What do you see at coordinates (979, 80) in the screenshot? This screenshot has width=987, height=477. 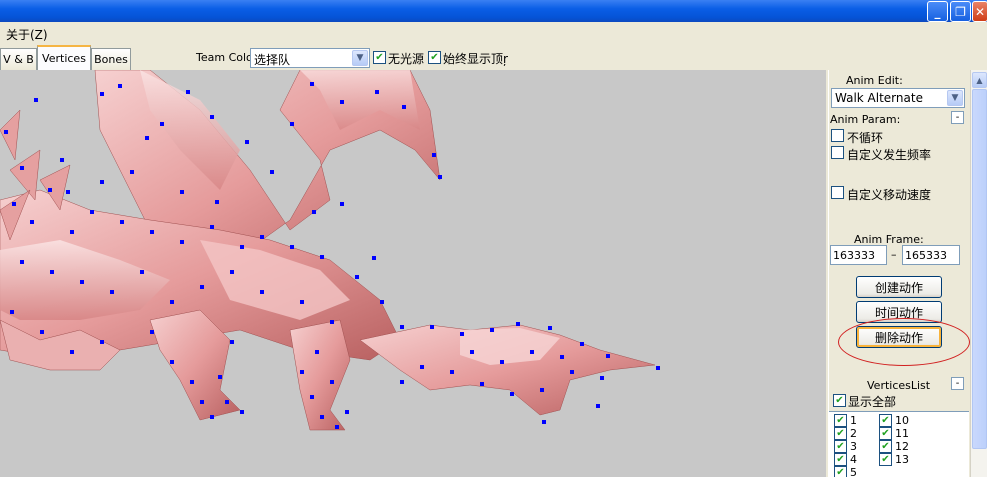 I see `scroll-up-icon: ▲` at bounding box center [979, 80].